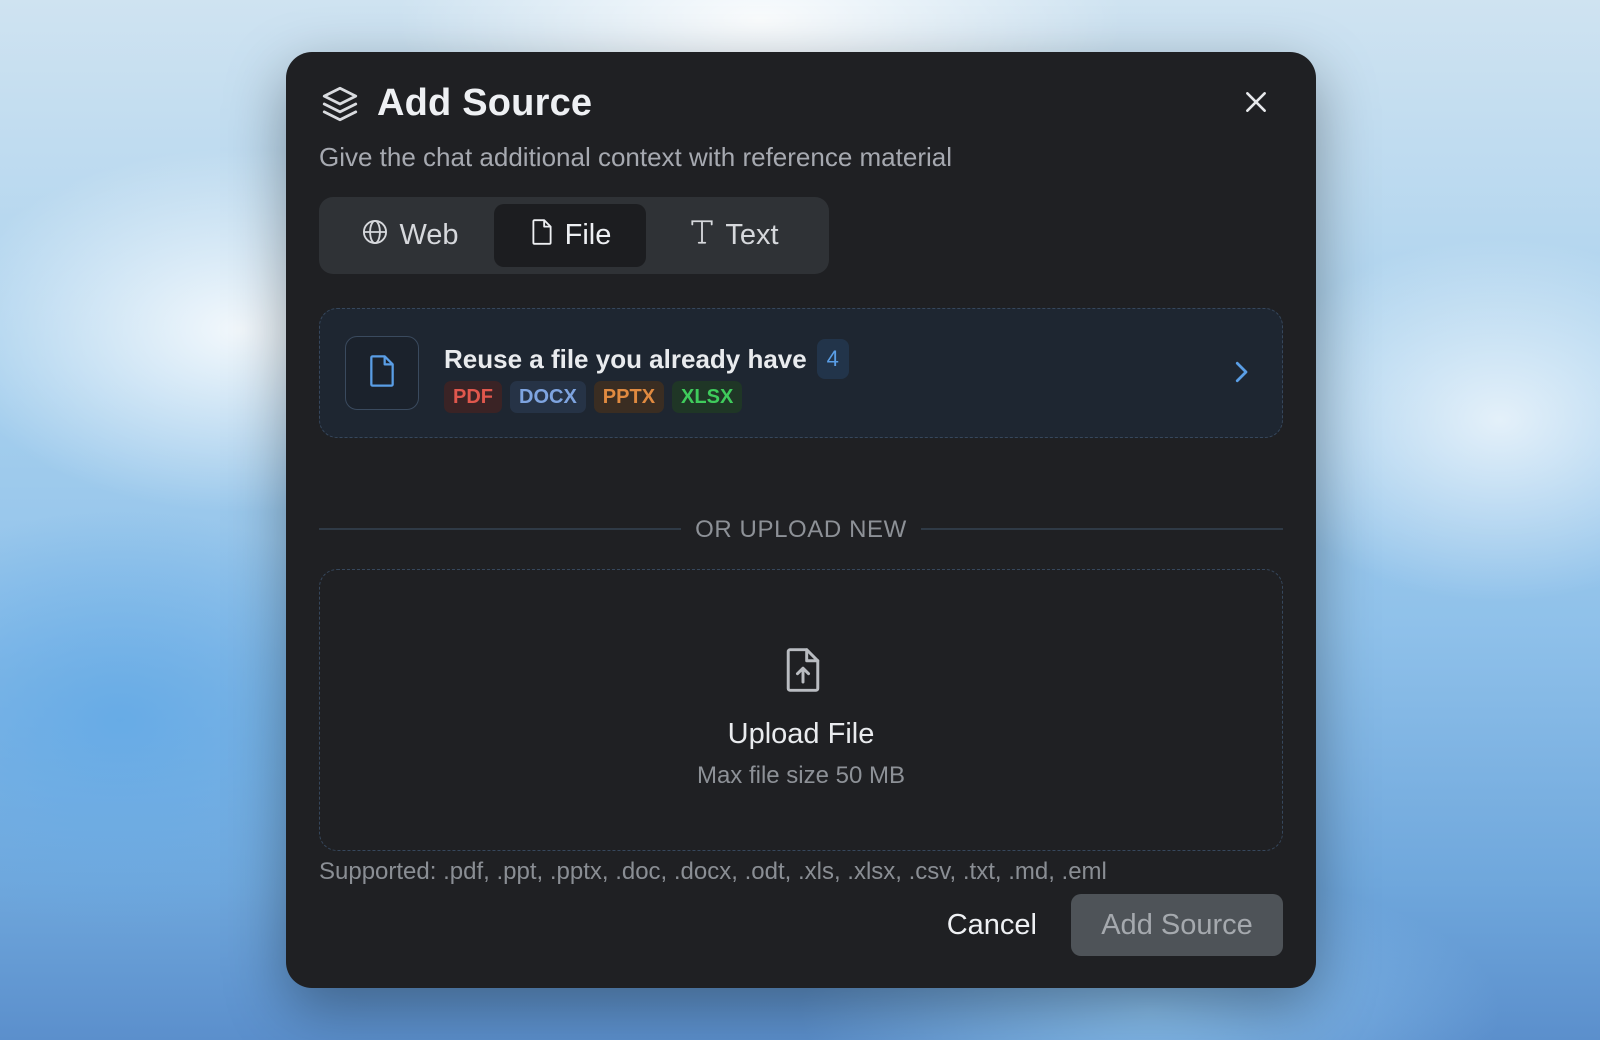 Image resolution: width=1600 pixels, height=1040 pixels. I want to click on dialog-header: Add Source, so click(455, 103).